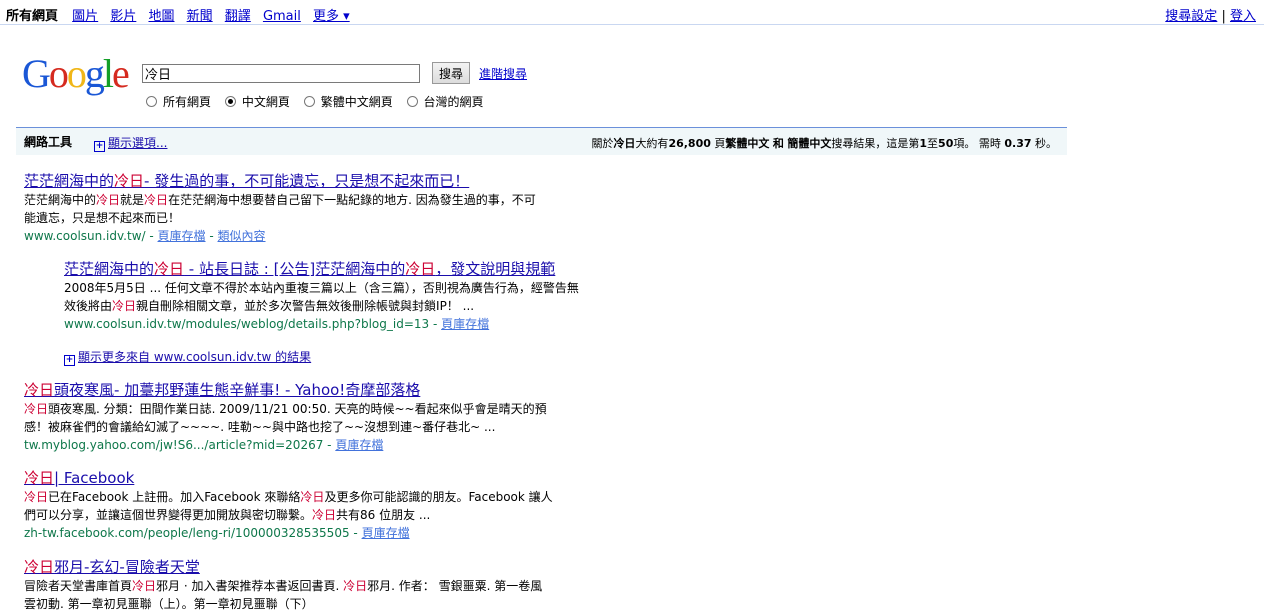 The image size is (1264, 613). I want to click on more-results-link: + 顯示更多來自 www.coolsun.idv.tw 的結果, so click(187, 357).